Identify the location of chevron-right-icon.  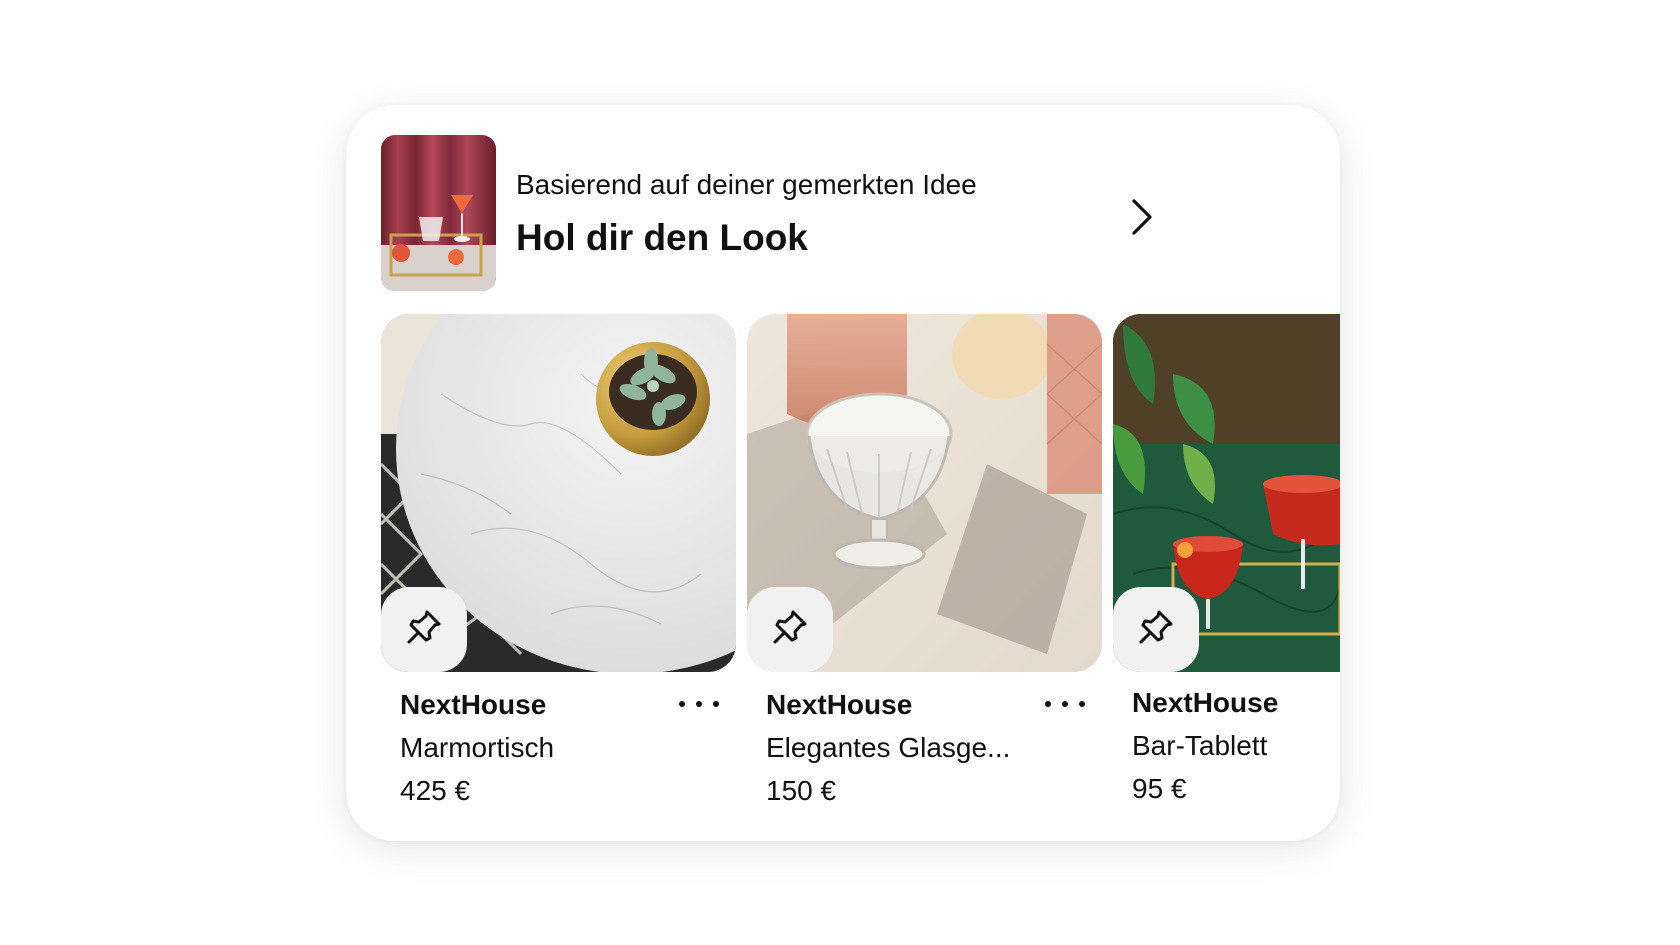
(1141, 217).